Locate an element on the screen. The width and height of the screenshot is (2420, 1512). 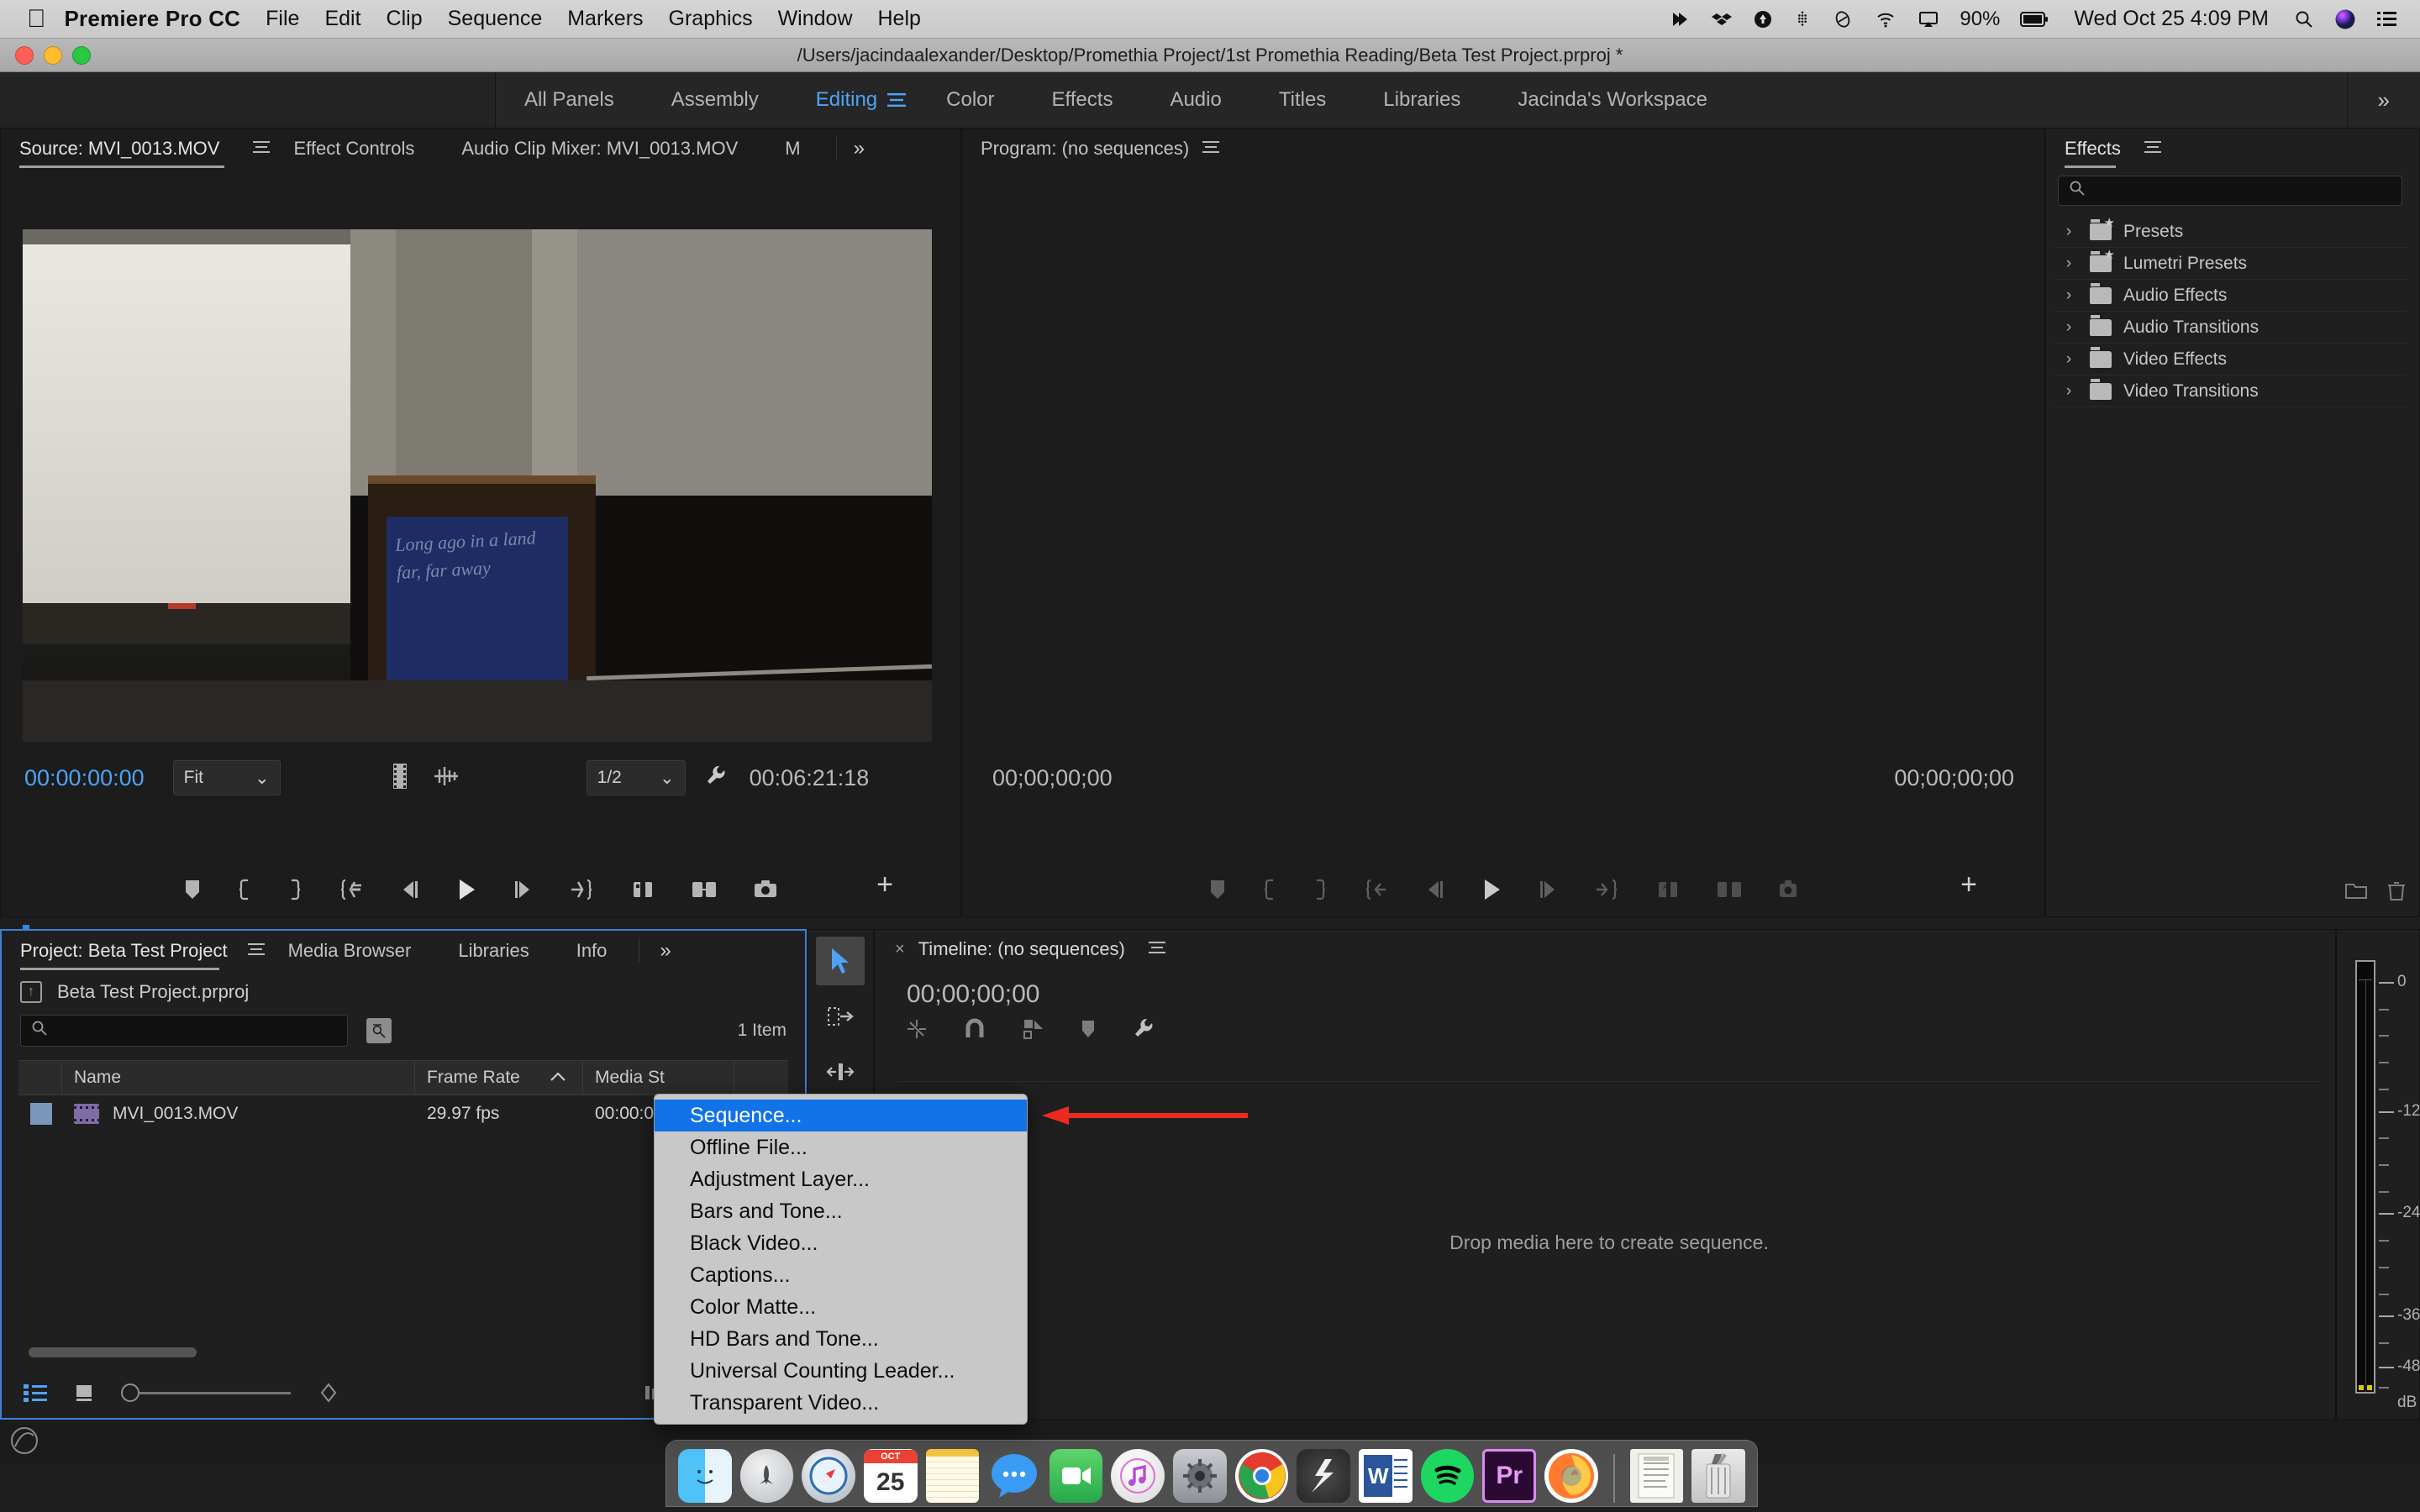
source-current-timecode: 00:00:00:00 is located at coordinates (84, 778).